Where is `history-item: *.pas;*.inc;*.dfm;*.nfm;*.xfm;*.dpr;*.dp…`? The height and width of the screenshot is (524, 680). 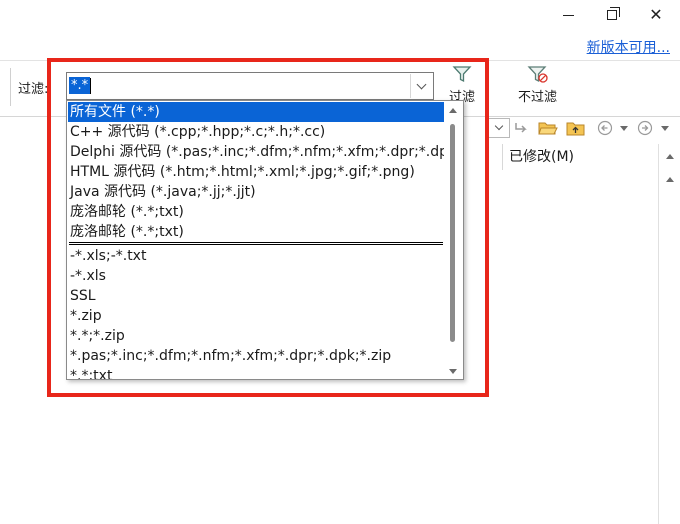
history-item: *.pas;*.inc;*.dfm;*.nfm;*.xfm;*.dpr;*.dp… is located at coordinates (257, 356).